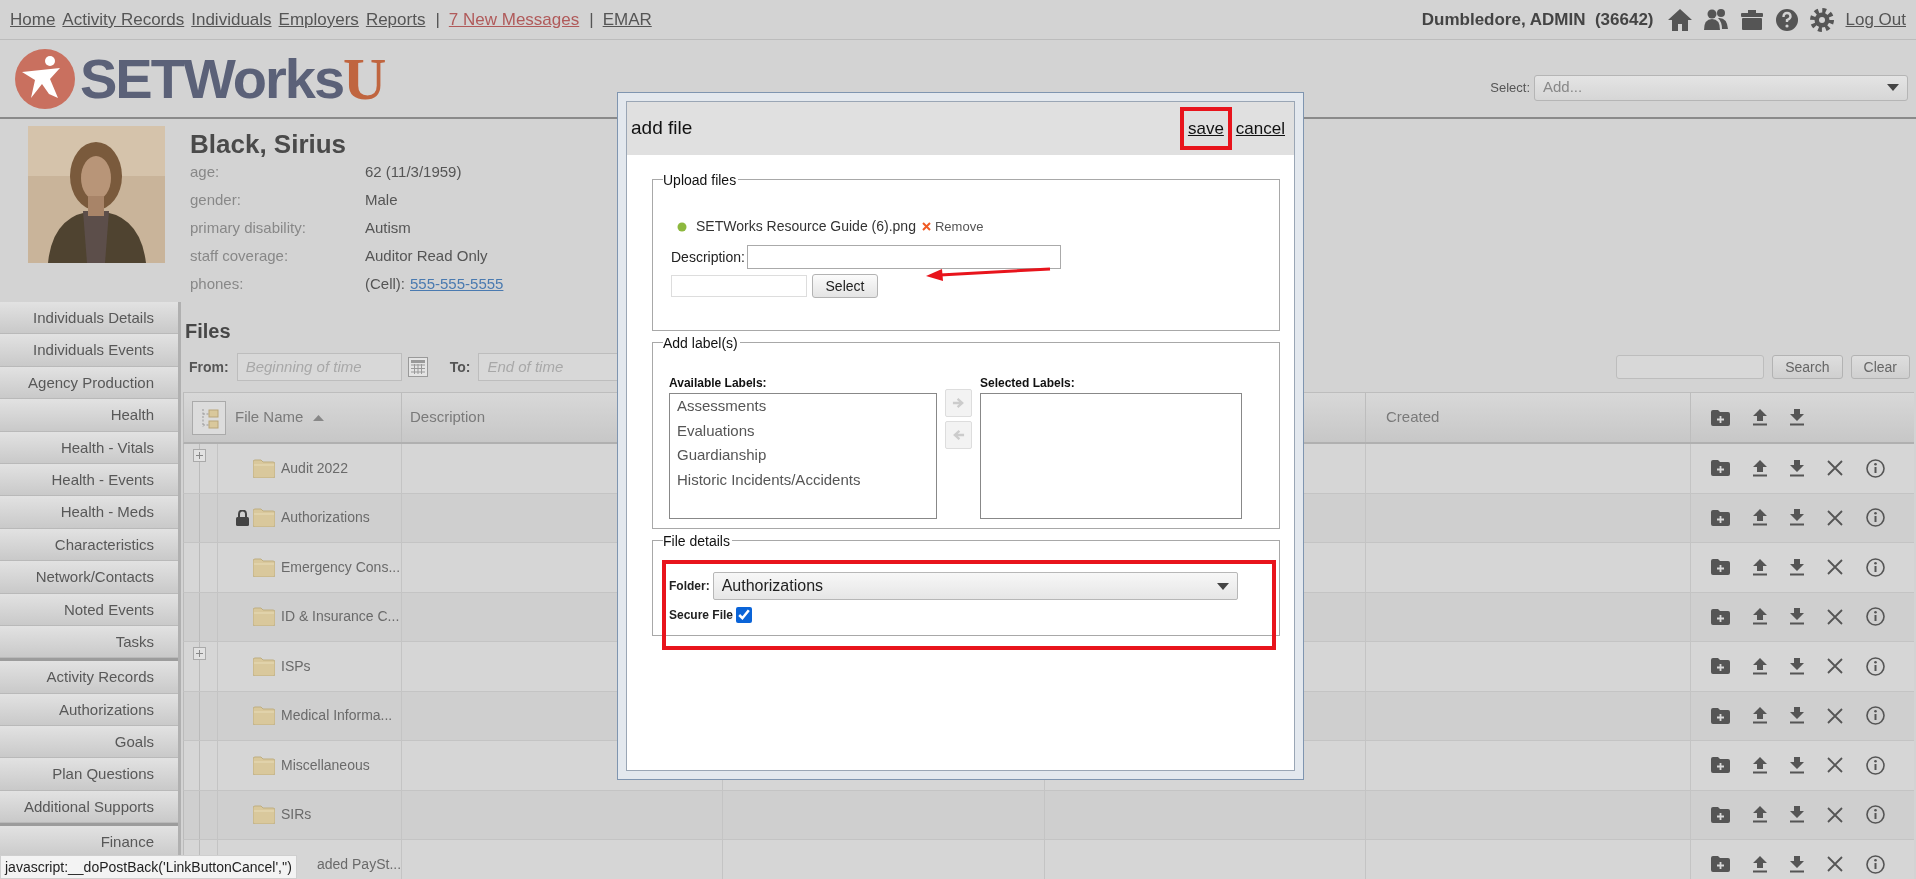 The height and width of the screenshot is (879, 1916). What do you see at coordinates (89, 710) in the screenshot?
I see `sidebar-item: Authorizations` at bounding box center [89, 710].